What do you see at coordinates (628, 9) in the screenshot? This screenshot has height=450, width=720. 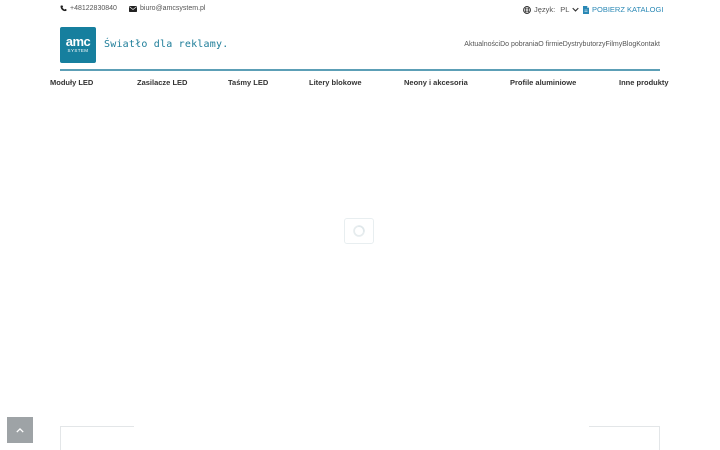 I see `download-catalogs-label: POBIERZ KATALOGI` at bounding box center [628, 9].